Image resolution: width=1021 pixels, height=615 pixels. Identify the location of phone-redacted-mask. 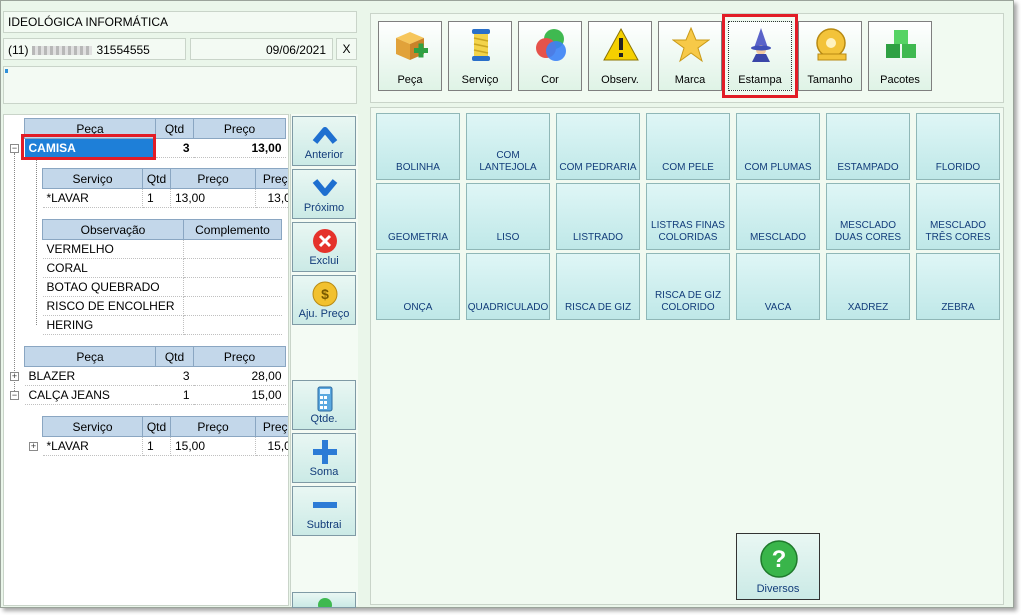
(62, 51).